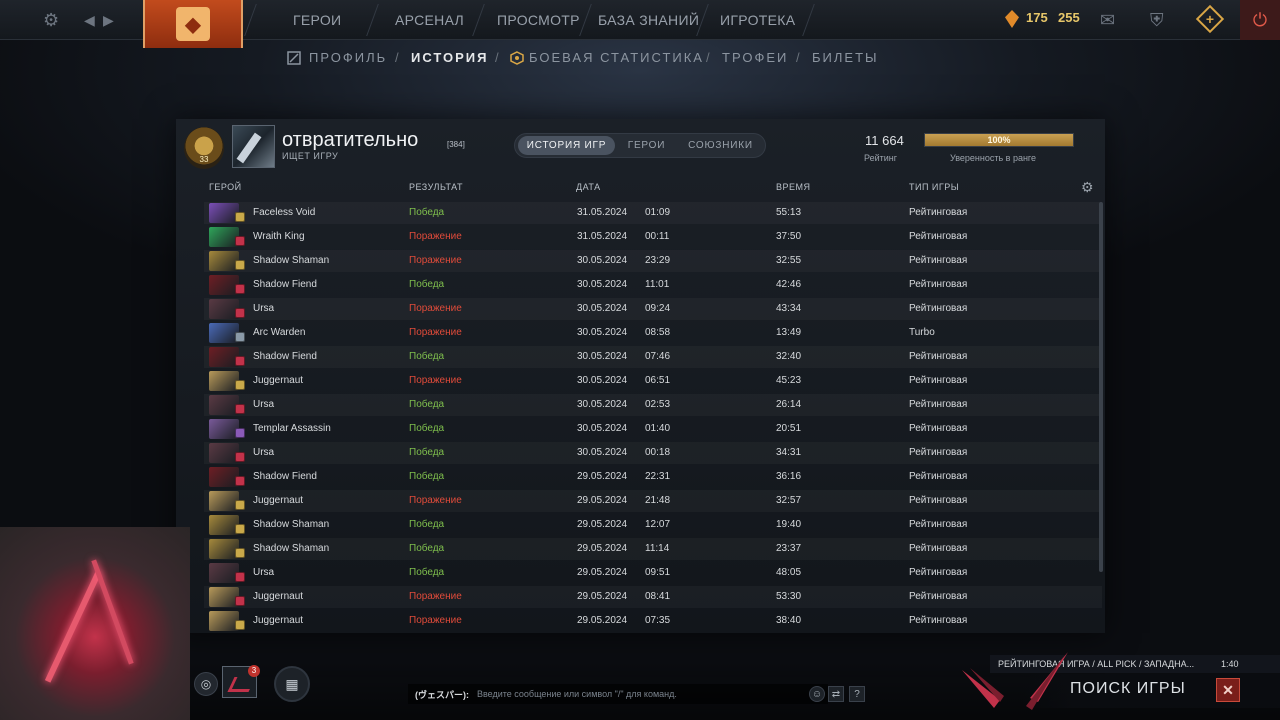 The width and height of the screenshot is (1280, 720). What do you see at coordinates (757, 20) in the screenshot?
I see `nav-arcade: ИГРОТЕКА` at bounding box center [757, 20].